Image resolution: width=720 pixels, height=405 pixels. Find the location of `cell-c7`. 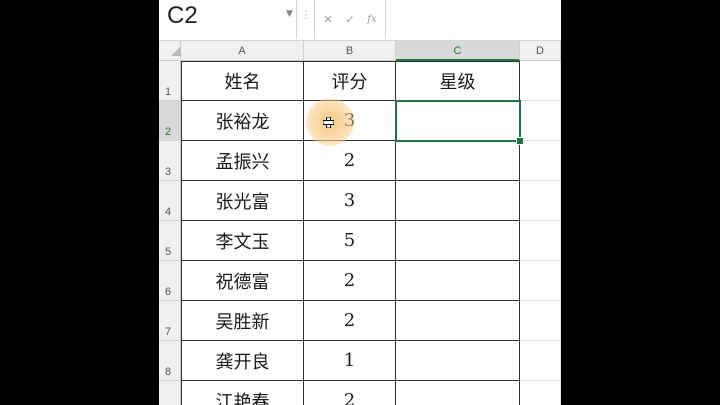

cell-c7 is located at coordinates (458, 321).